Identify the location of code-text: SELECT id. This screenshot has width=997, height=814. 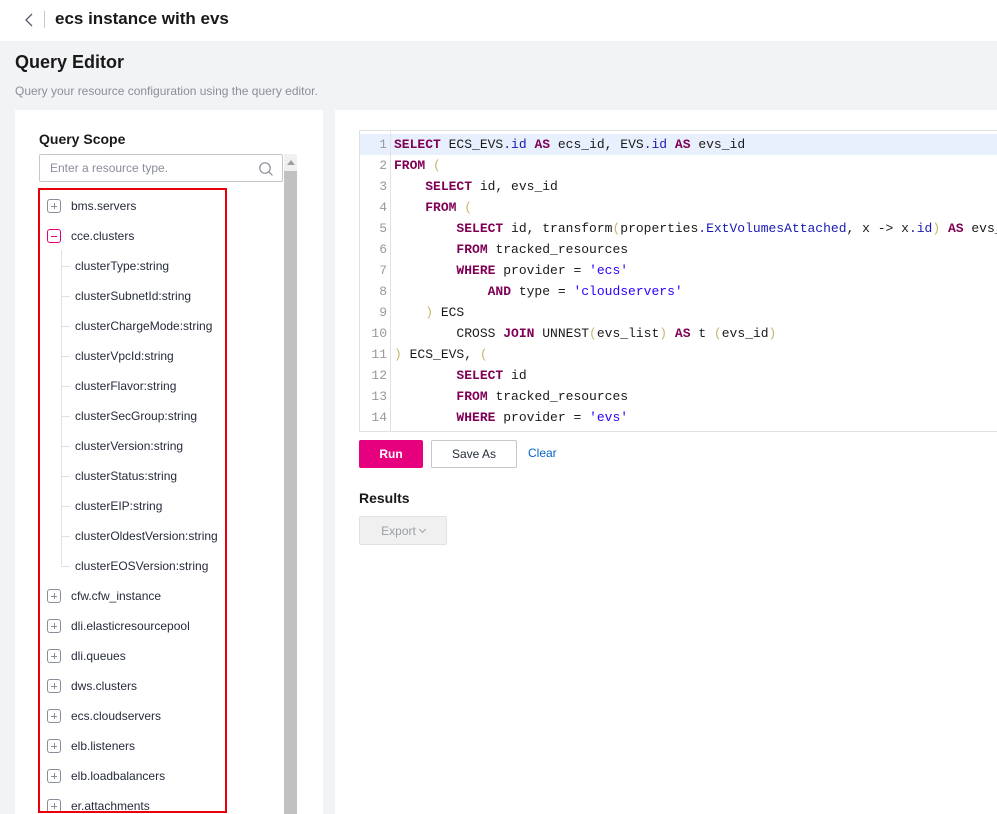
(460, 375).